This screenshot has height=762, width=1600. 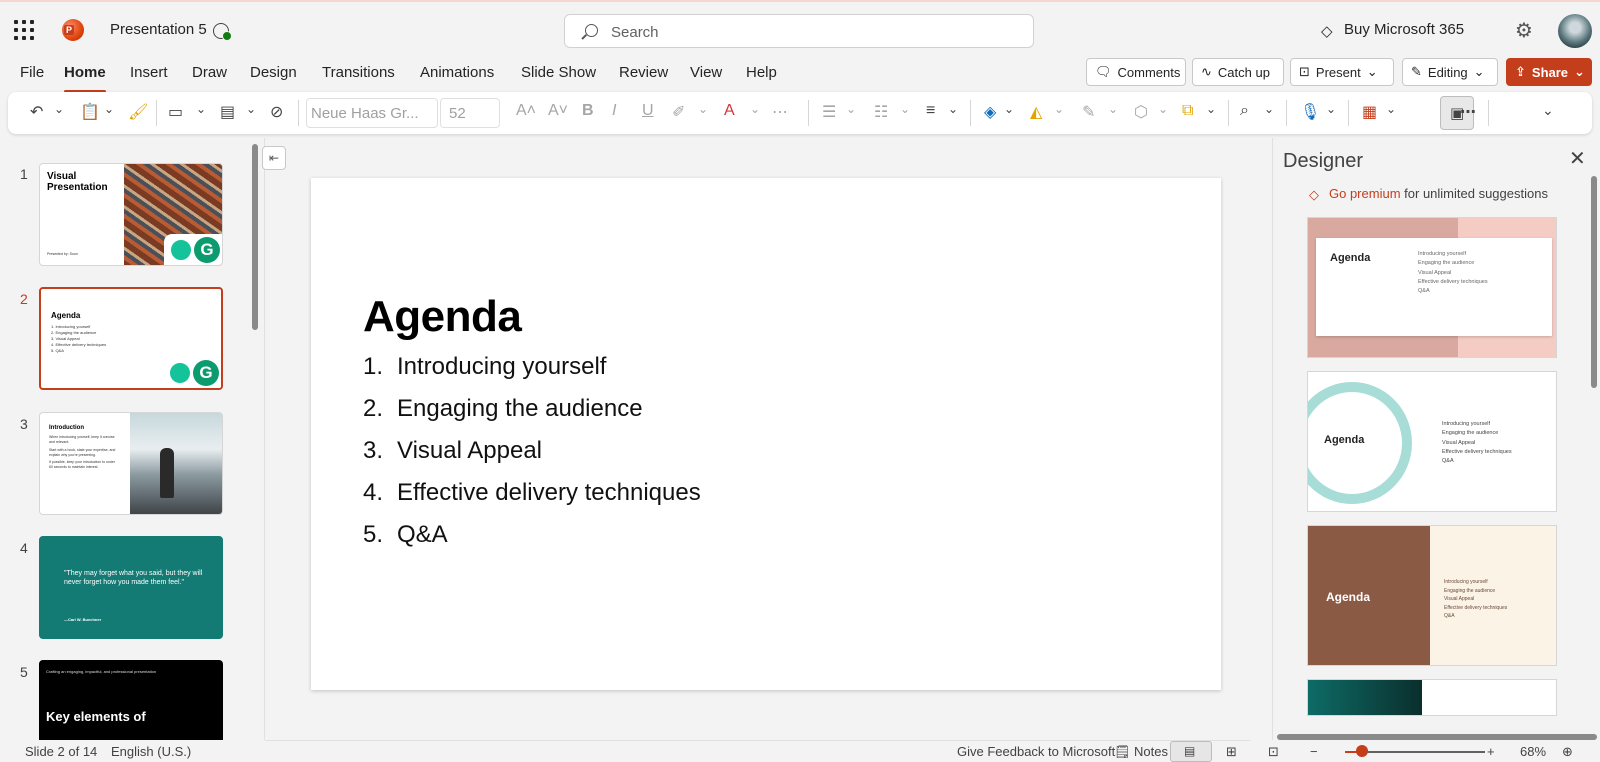 What do you see at coordinates (1273, 752) in the screenshot?
I see `presenter-view-icon: ⊡` at bounding box center [1273, 752].